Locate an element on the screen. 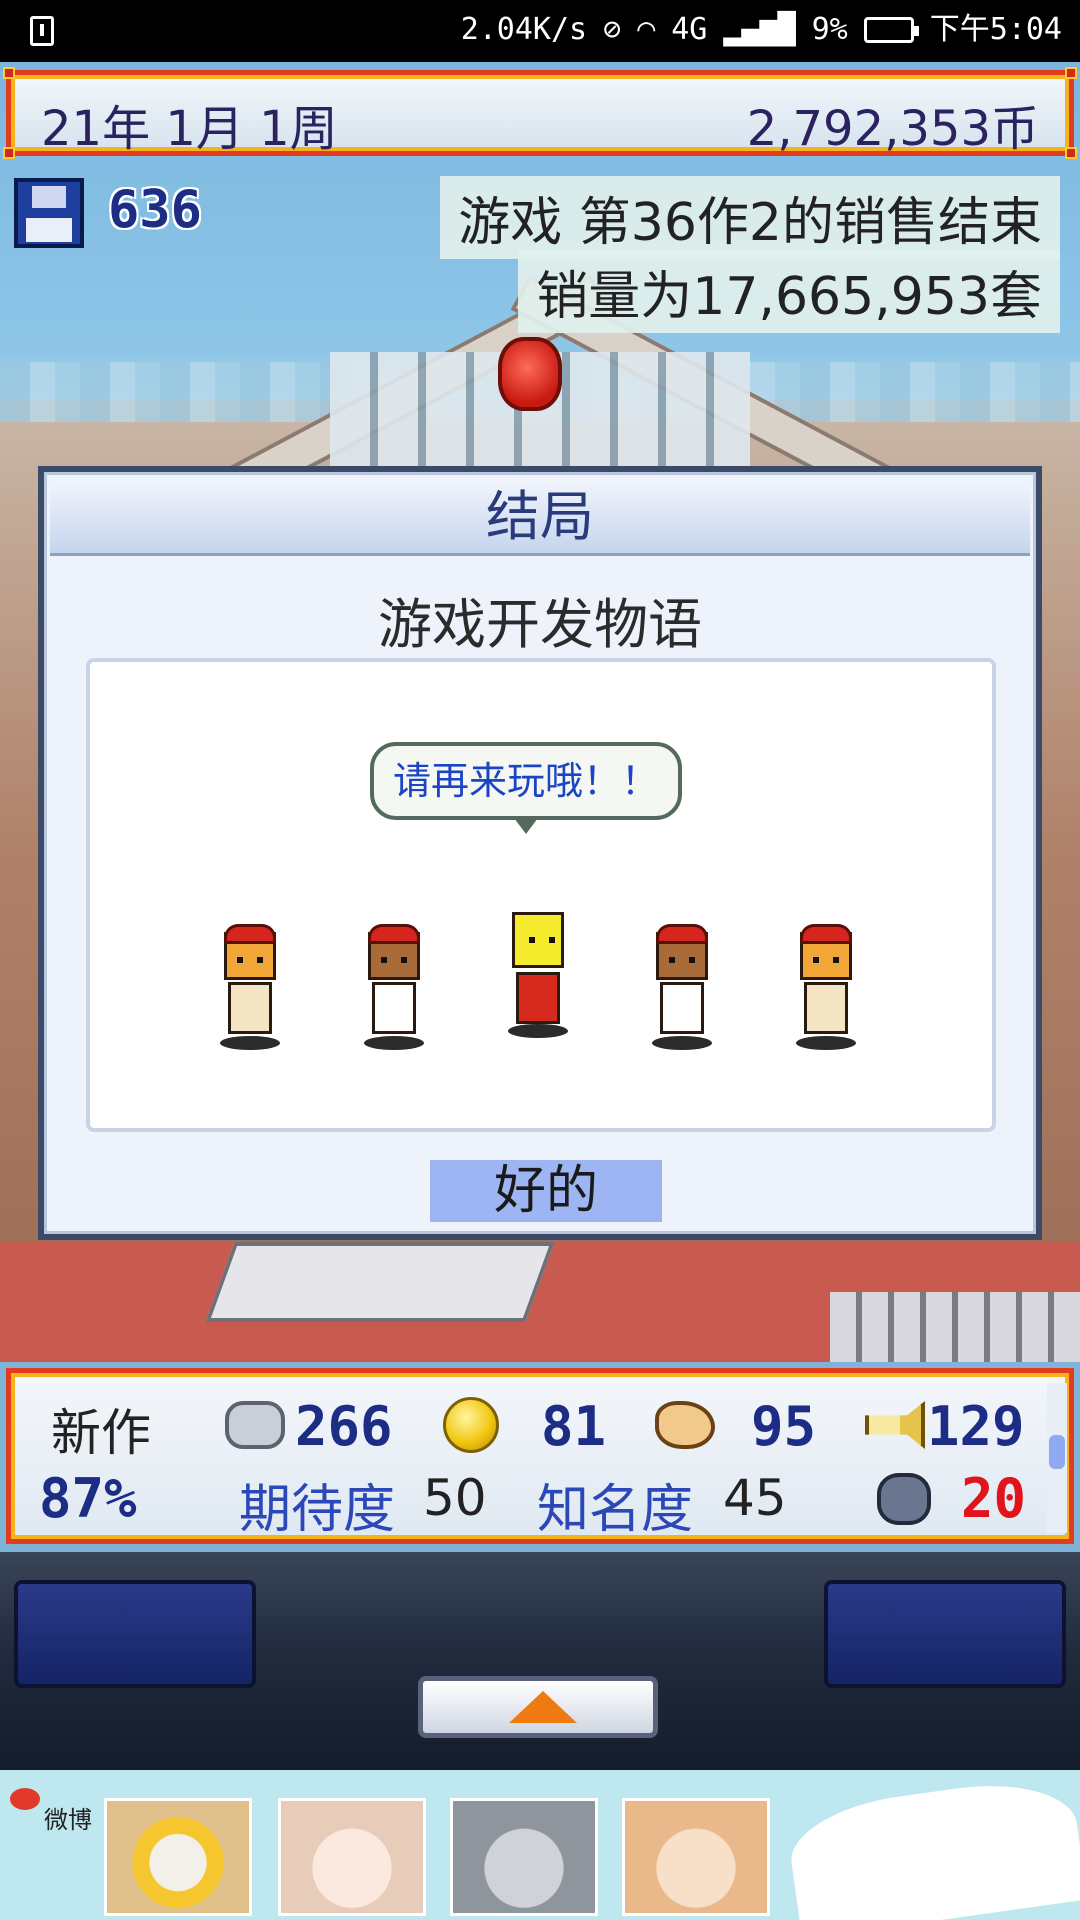 The image size is (1080, 1920). weibo-brand: 微博 is located at coordinates (68, 1820).